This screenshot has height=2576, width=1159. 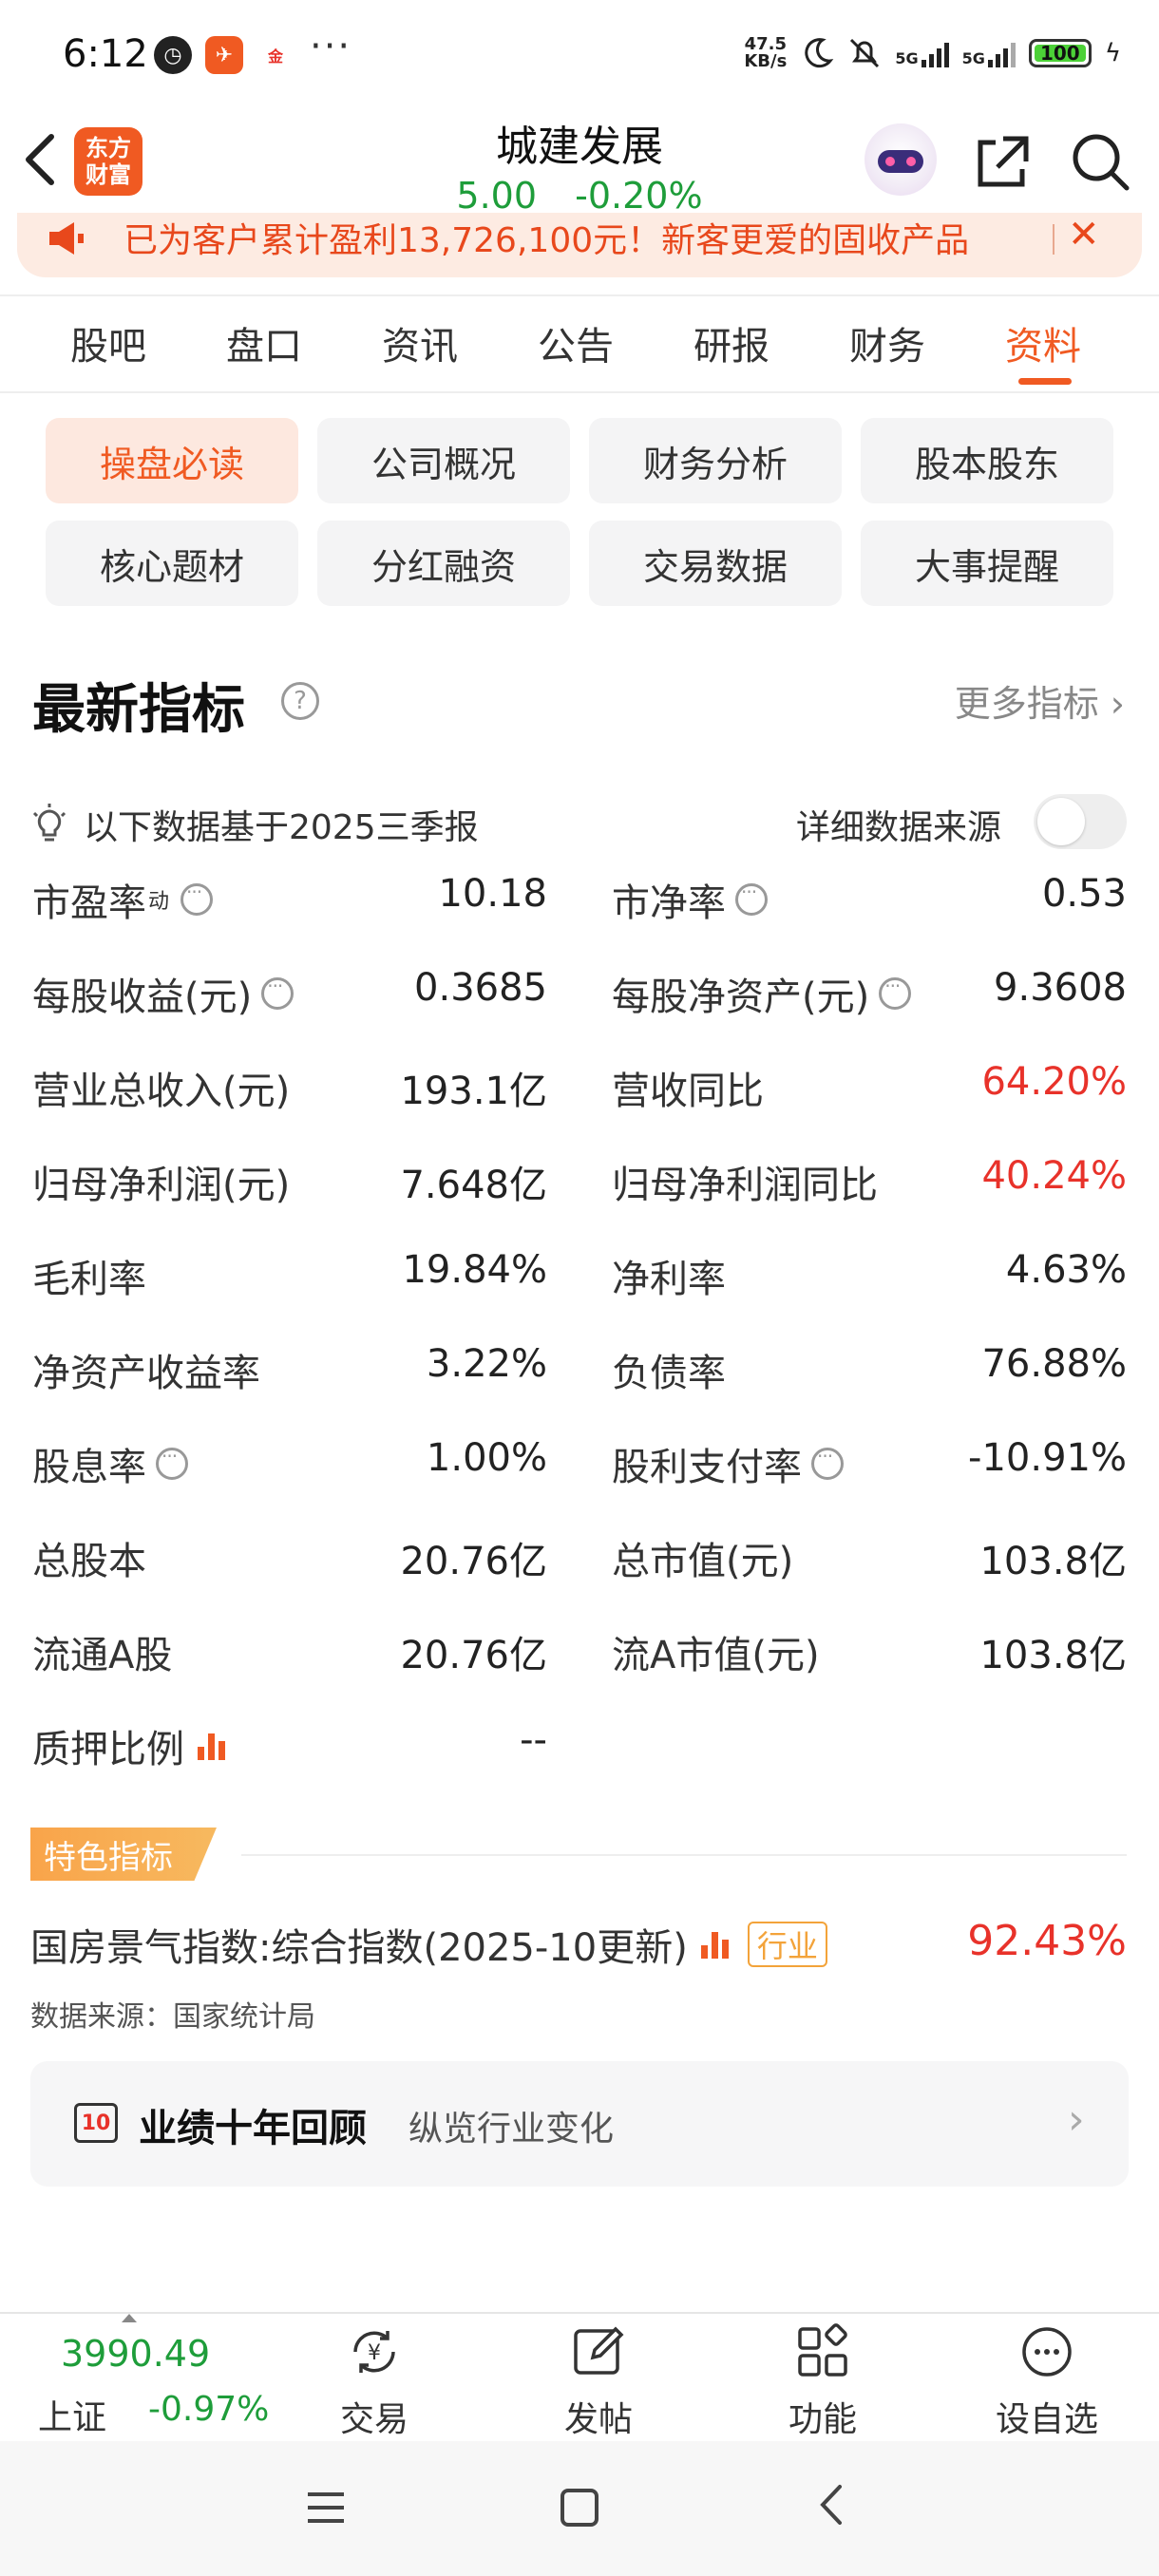 What do you see at coordinates (163, 994) in the screenshot?
I see `metric-label: 每股收益(元)` at bounding box center [163, 994].